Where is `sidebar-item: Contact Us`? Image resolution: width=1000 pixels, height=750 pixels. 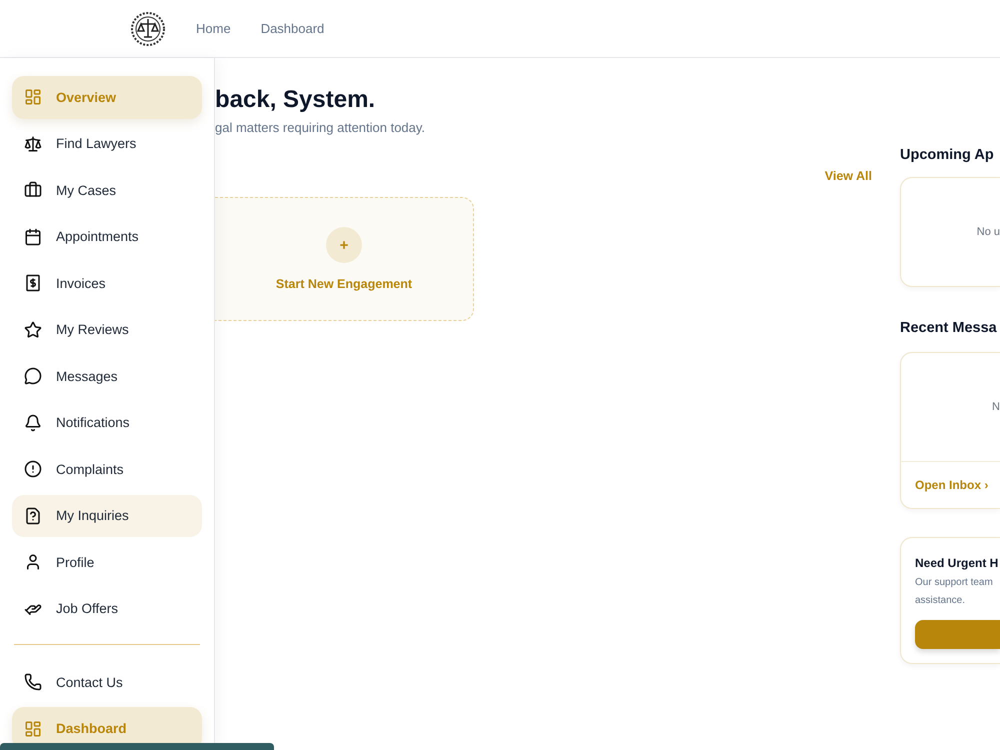
sidebar-item: Contact Us is located at coordinates (107, 682).